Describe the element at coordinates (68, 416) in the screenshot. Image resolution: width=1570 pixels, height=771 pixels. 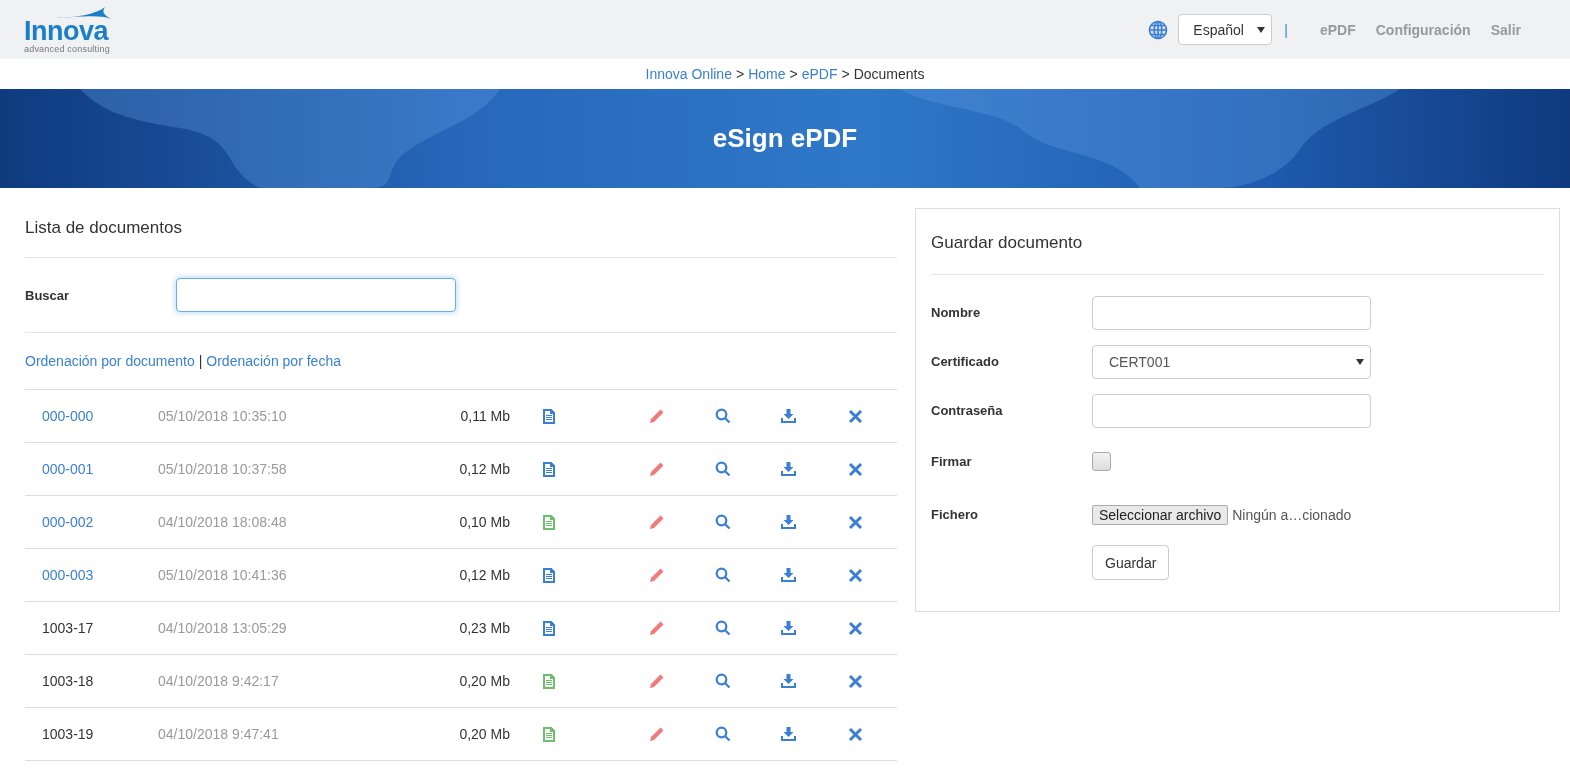
I see `document-link: 000-000` at that location.